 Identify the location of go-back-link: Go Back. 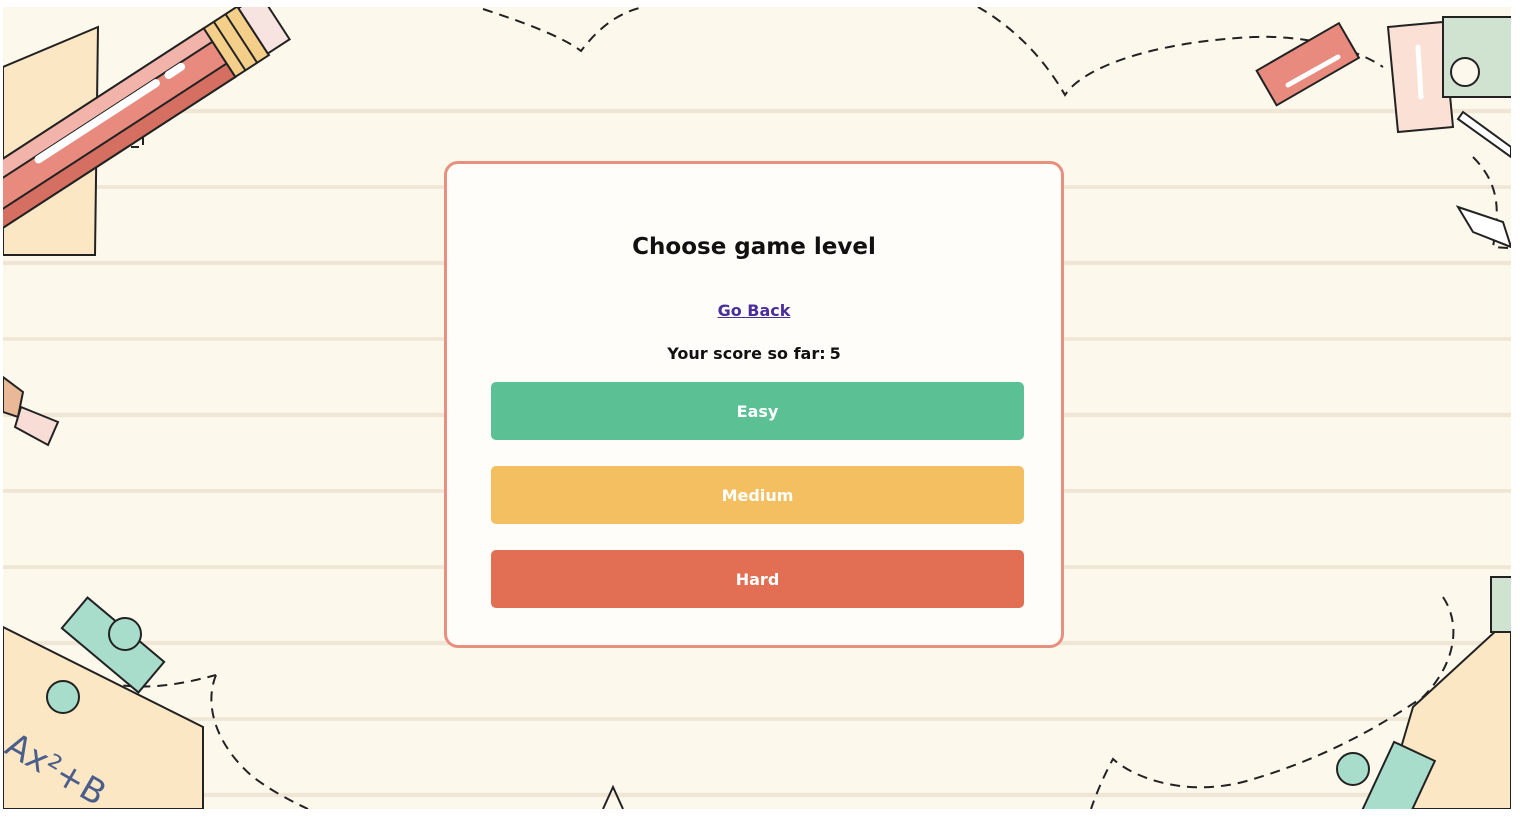
(754, 310).